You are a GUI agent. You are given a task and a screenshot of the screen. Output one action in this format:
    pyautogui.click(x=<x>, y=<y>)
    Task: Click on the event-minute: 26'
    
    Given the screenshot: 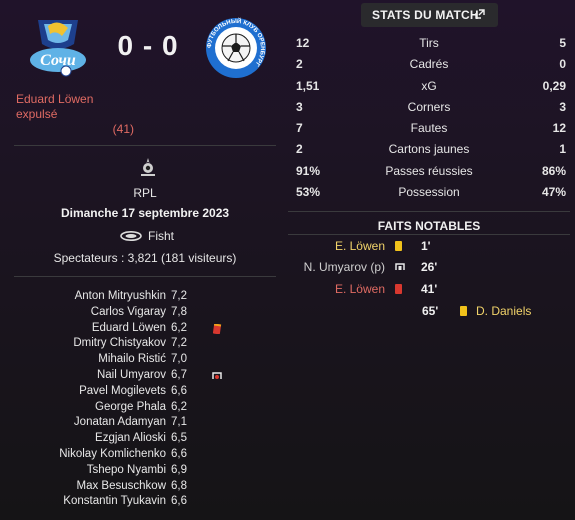 What is the action you would take?
    pyautogui.click(x=429, y=267)
    